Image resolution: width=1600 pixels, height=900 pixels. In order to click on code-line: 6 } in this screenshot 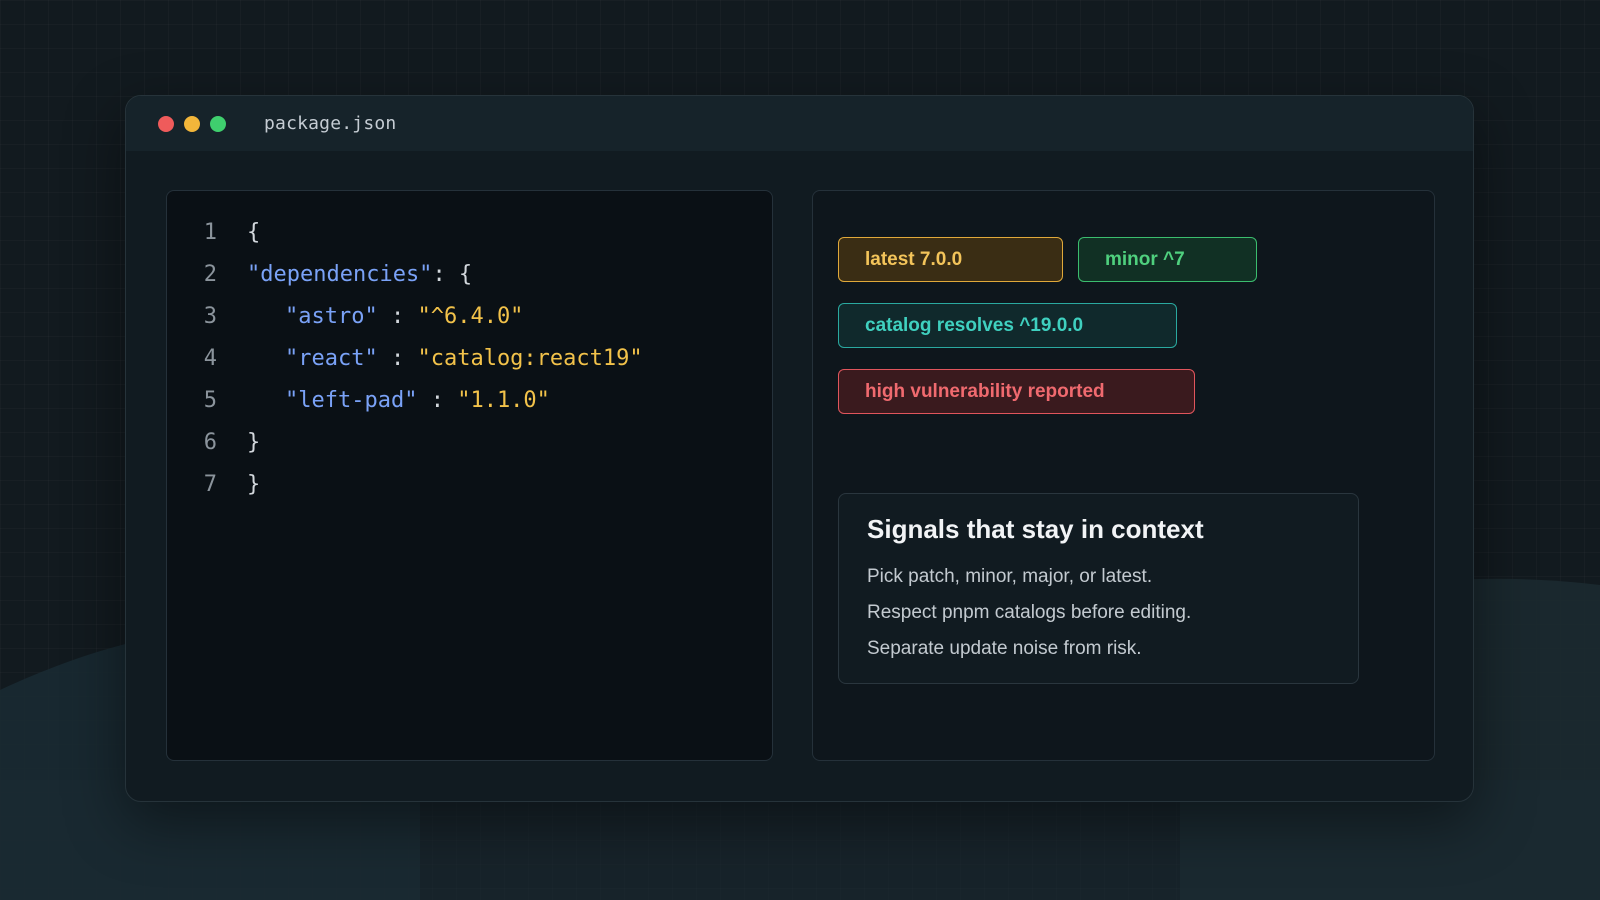, I will do `click(469, 442)`.